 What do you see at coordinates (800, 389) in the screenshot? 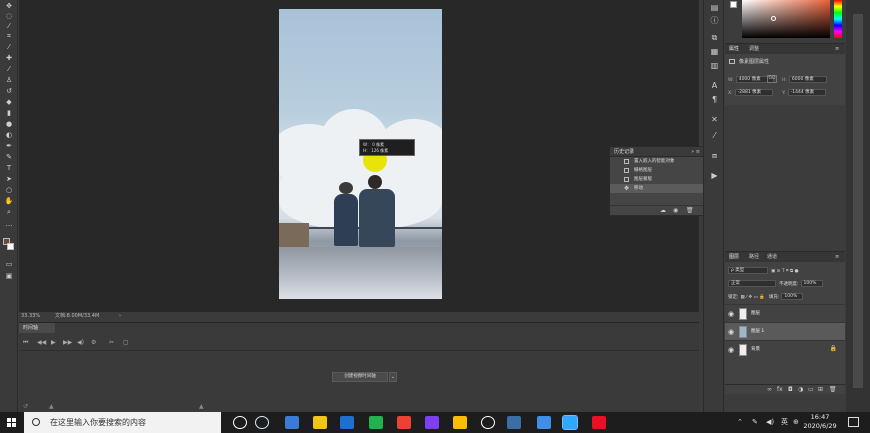
I see `adjustment-layer-icon: ◑` at bounding box center [800, 389].